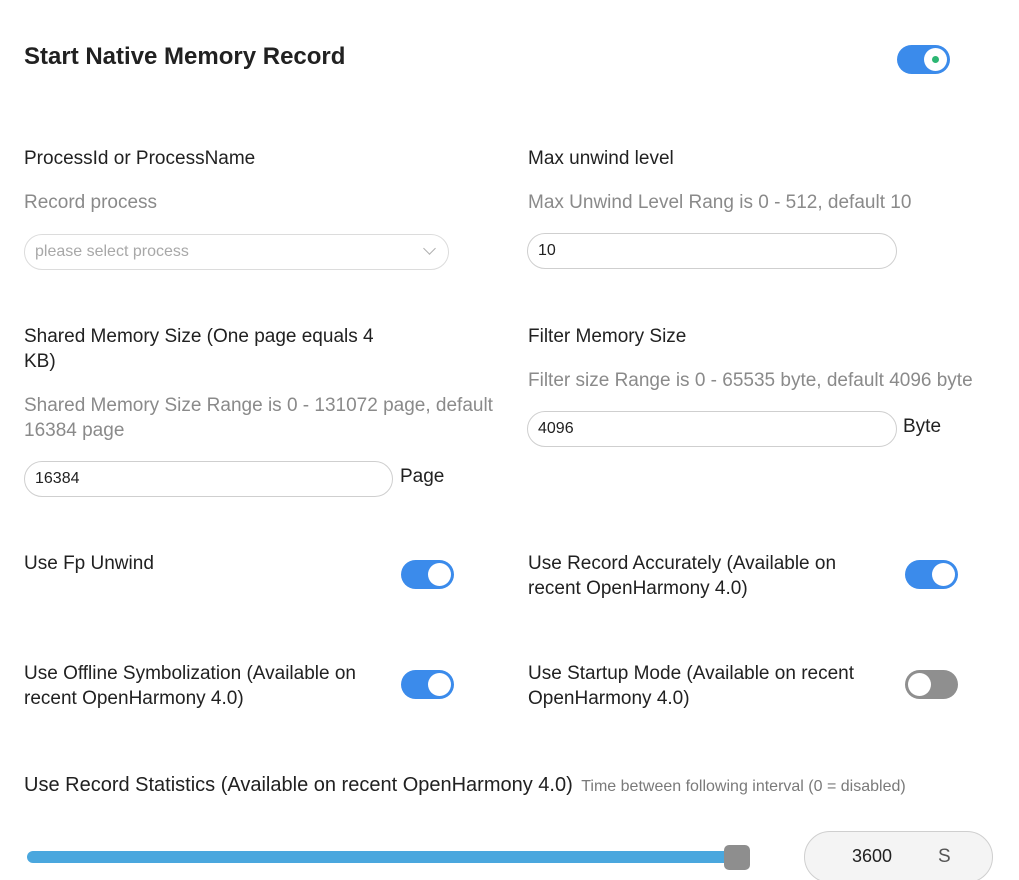 The height and width of the screenshot is (880, 1019). What do you see at coordinates (712, 251) in the screenshot?
I see `max-unwind-input: 10` at bounding box center [712, 251].